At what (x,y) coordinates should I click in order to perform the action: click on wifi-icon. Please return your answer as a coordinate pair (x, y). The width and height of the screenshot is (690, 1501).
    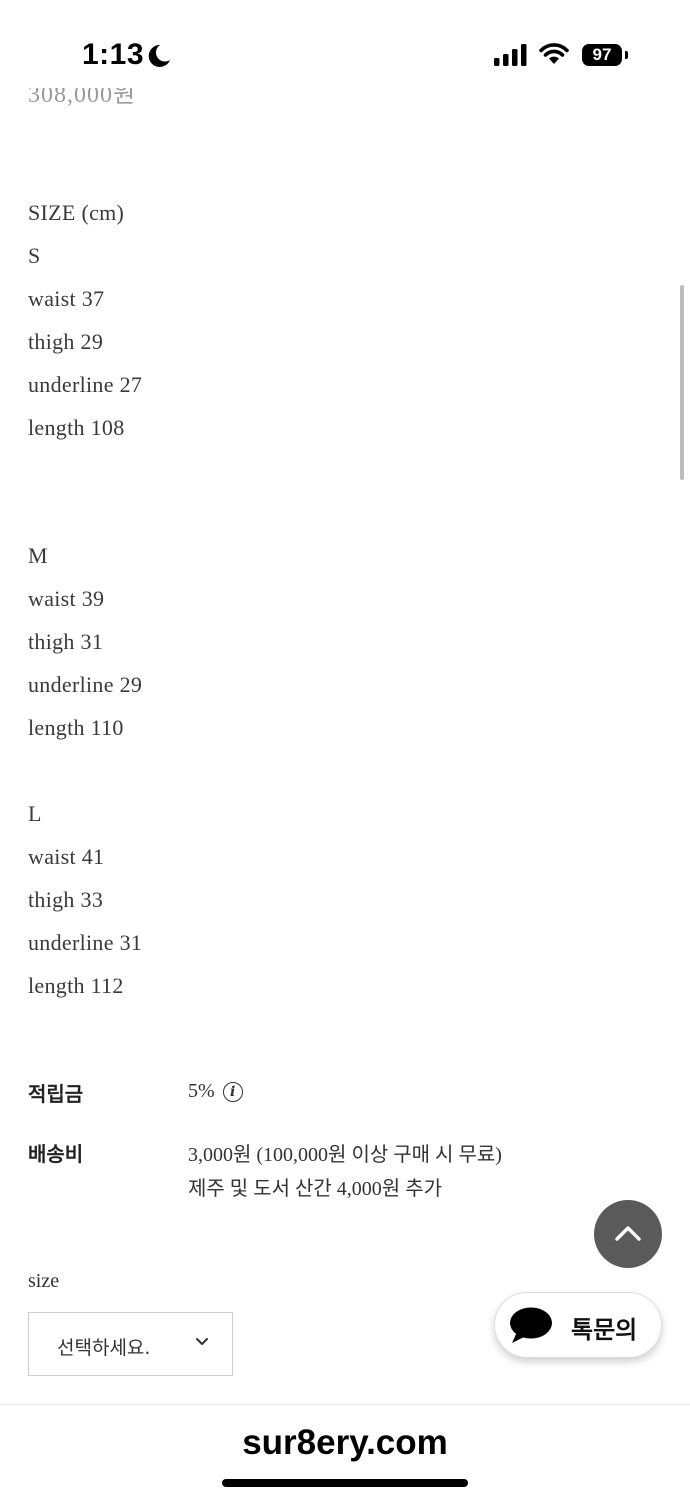
    Looking at the image, I should click on (554, 53).